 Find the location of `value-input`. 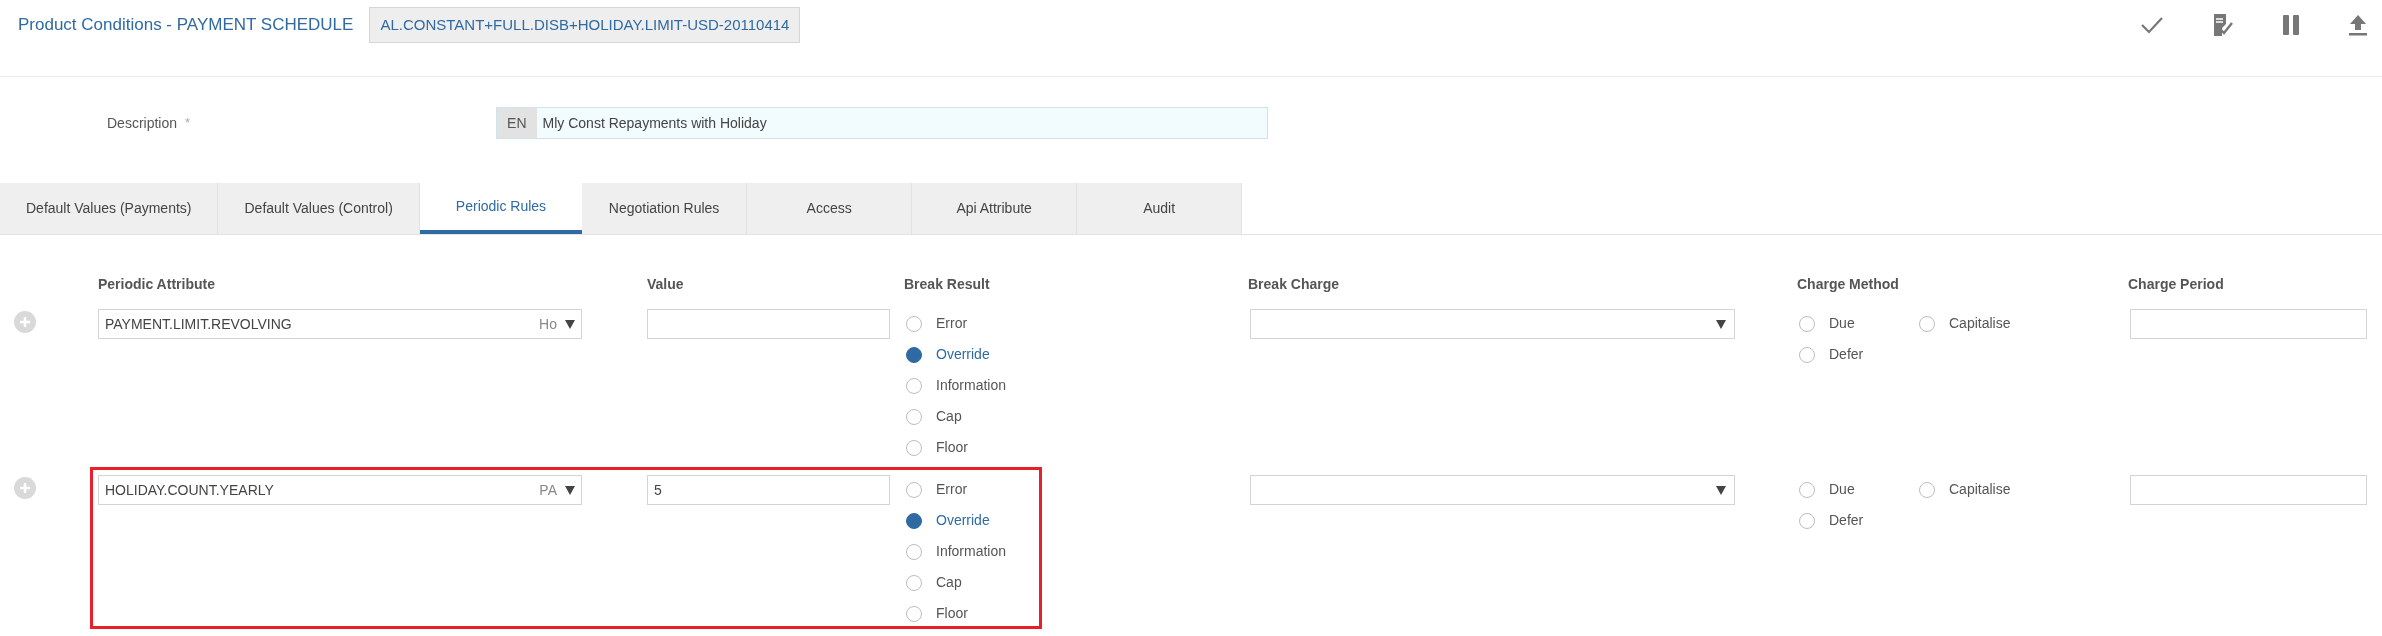

value-input is located at coordinates (768, 324).